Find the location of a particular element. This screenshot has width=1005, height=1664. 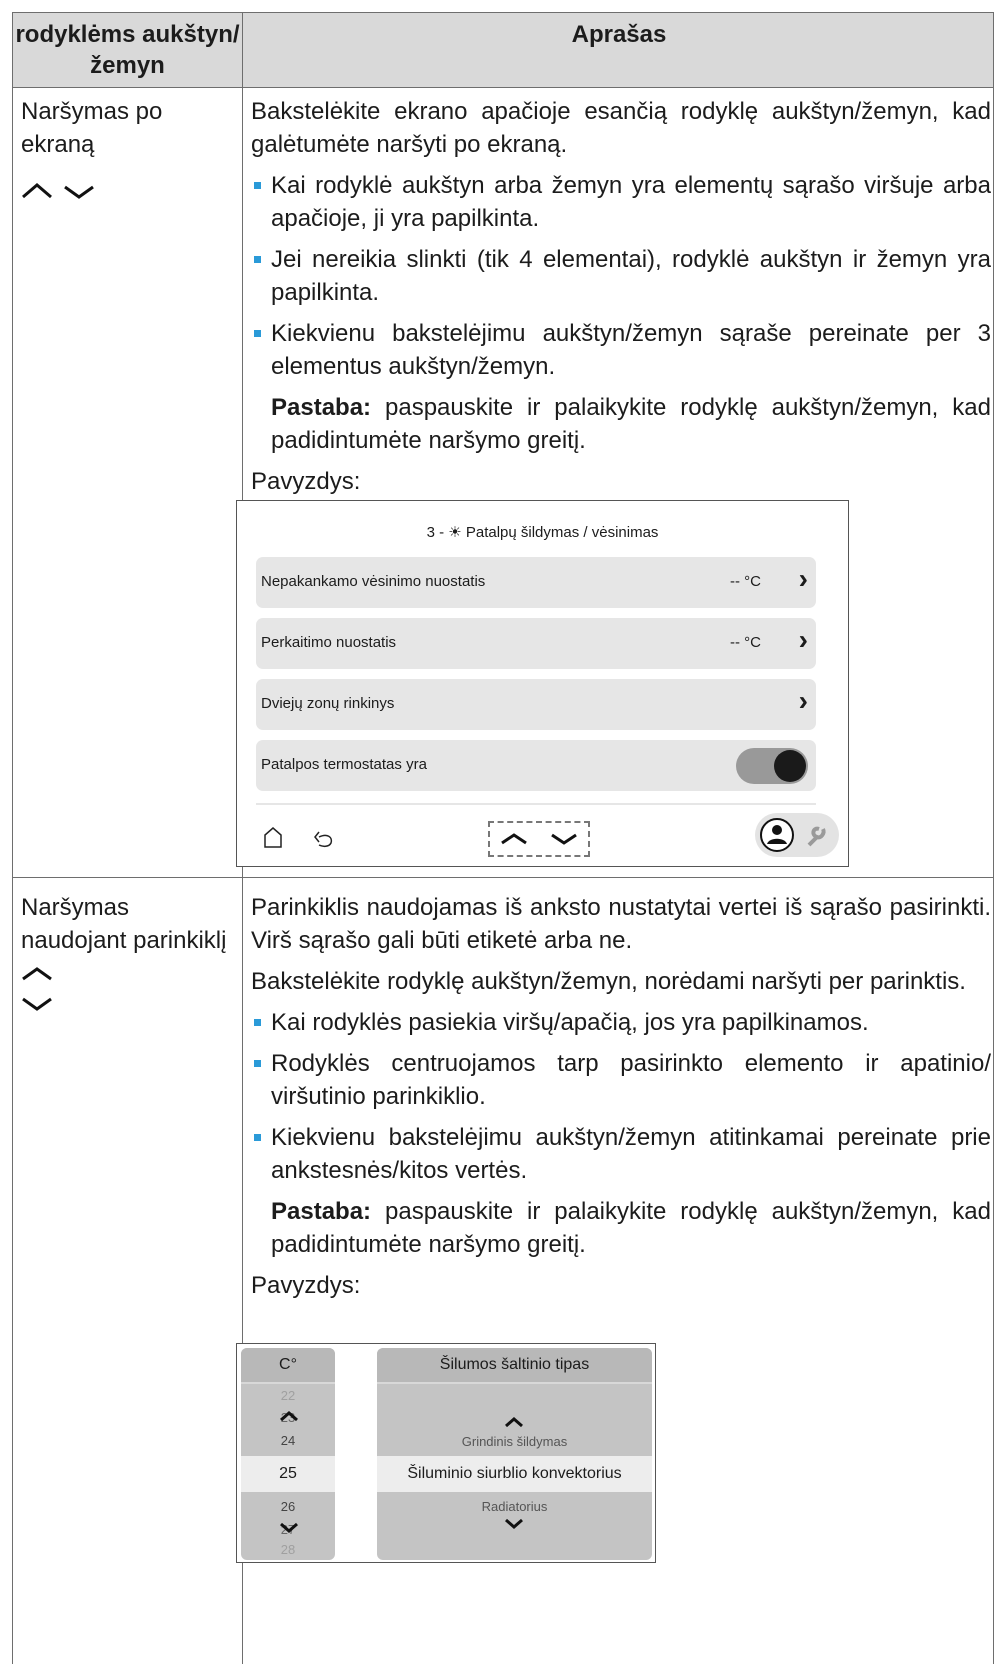

nav-icons is located at coordinates (298, 837).